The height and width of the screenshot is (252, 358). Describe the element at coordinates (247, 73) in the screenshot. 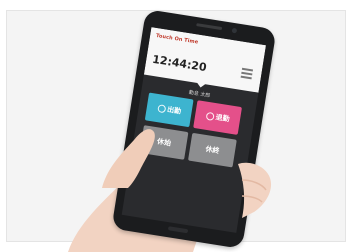

I see `menu-icon` at that location.